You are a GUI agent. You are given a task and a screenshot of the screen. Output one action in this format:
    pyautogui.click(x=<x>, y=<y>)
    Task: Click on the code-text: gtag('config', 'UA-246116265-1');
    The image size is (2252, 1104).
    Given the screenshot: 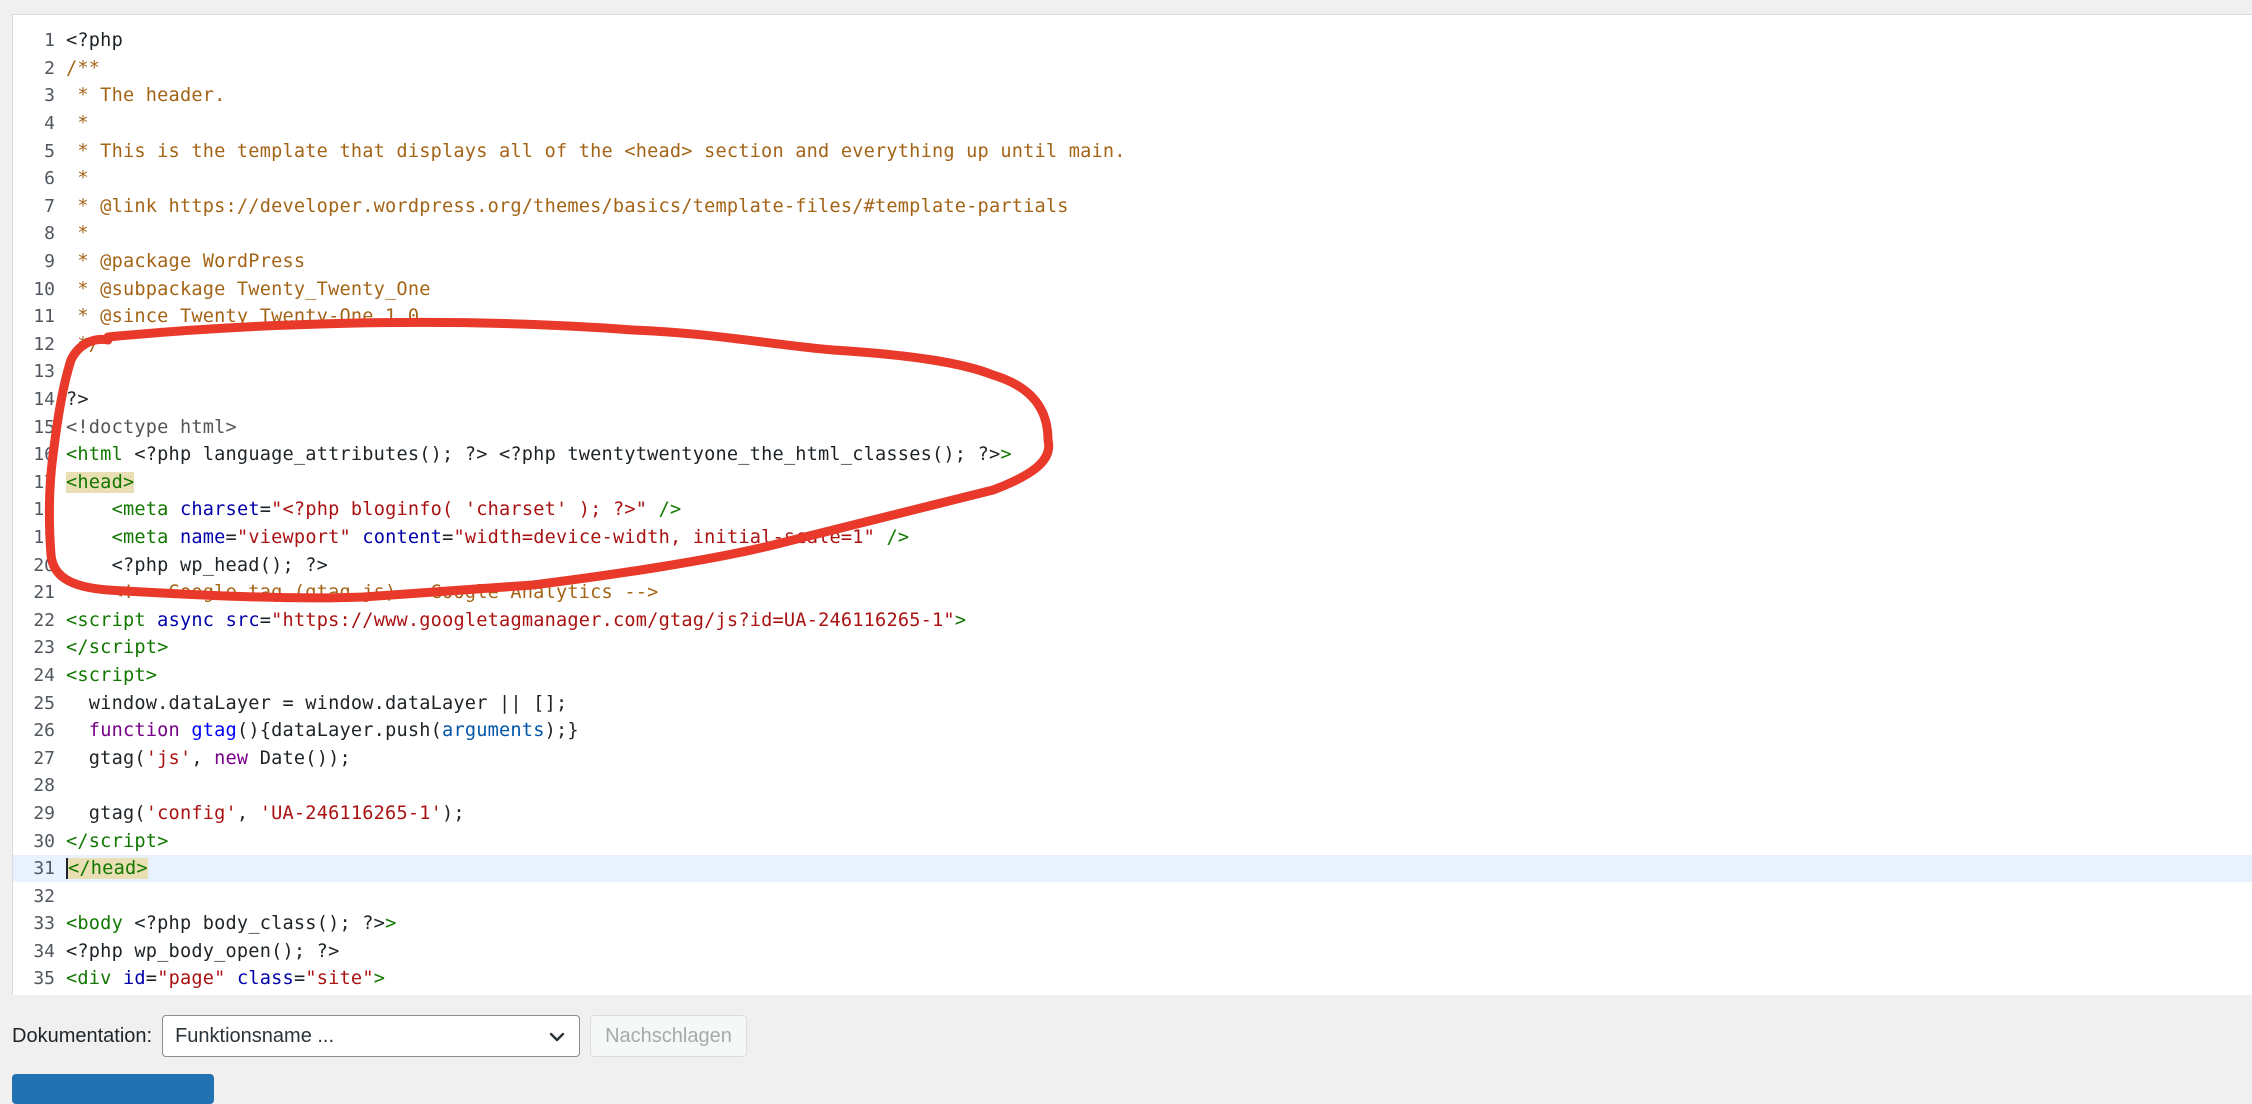 What is the action you would take?
    pyautogui.click(x=260, y=813)
    